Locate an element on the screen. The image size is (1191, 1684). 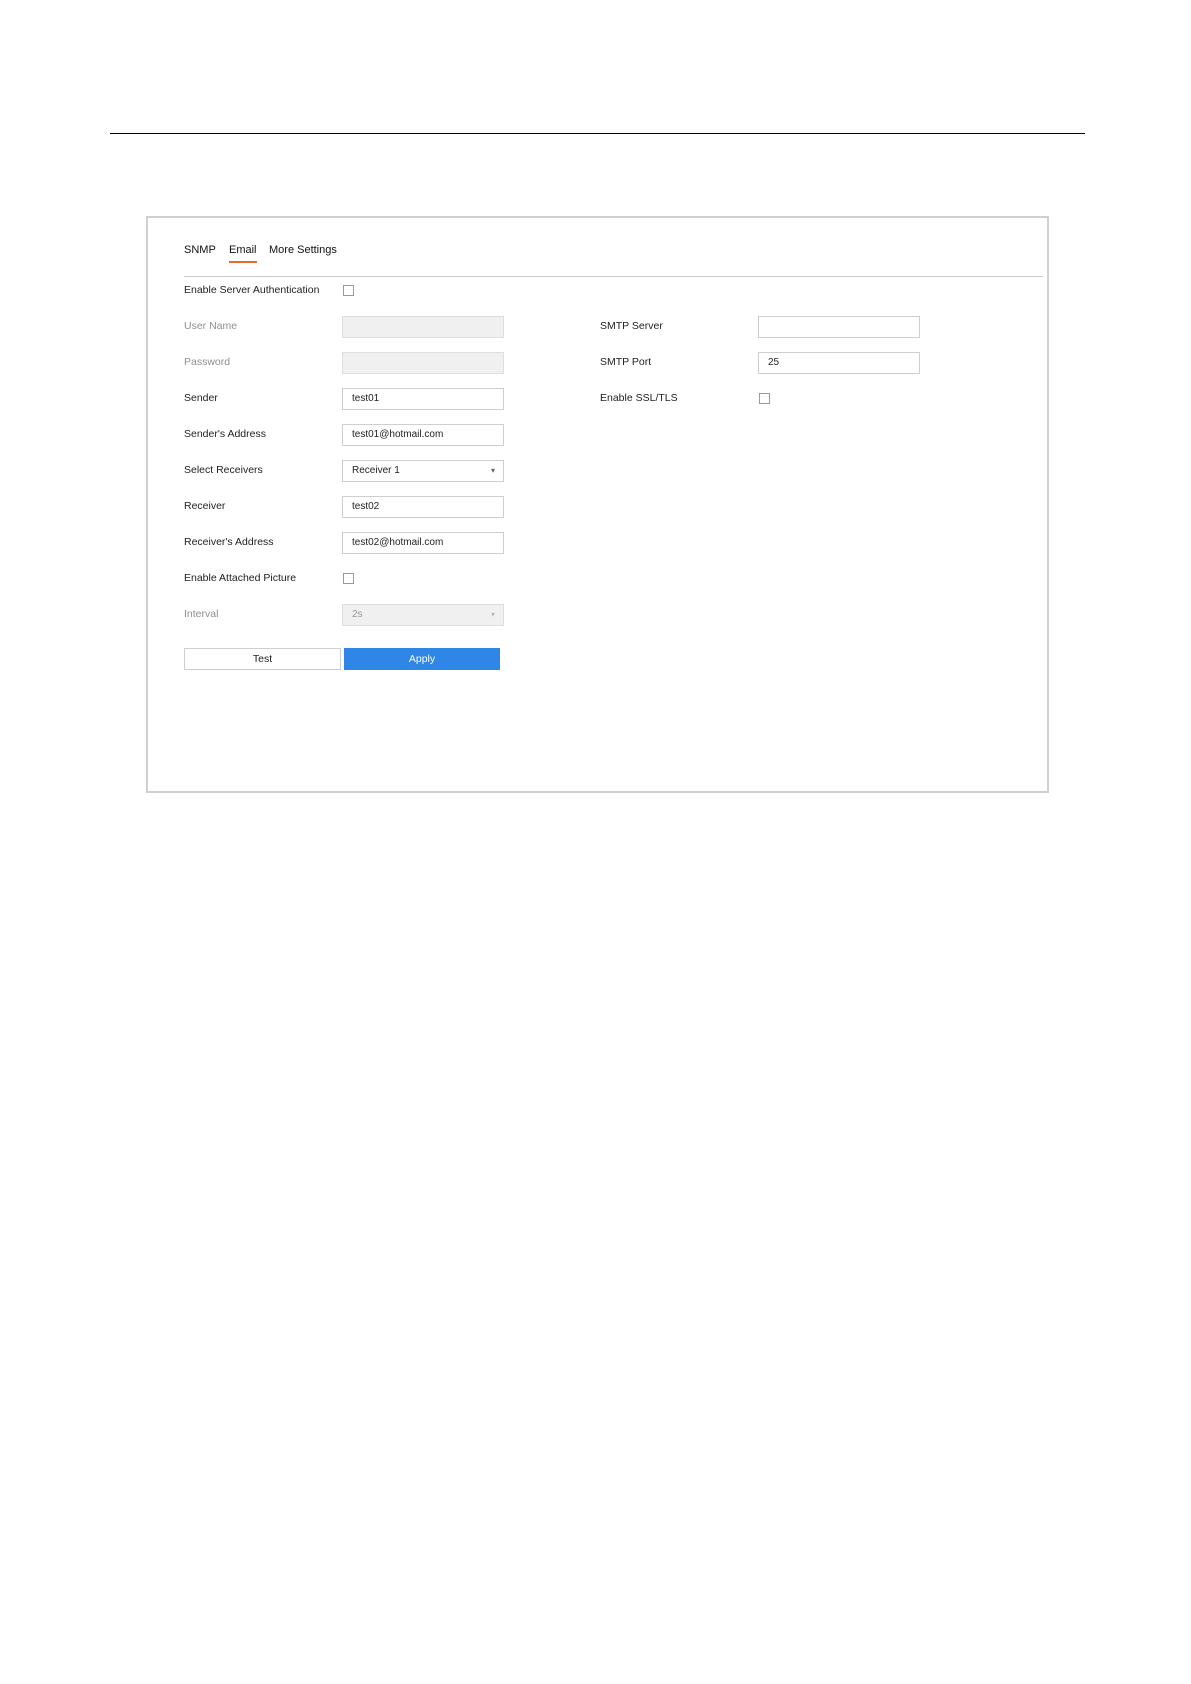
user-name-label: User Name is located at coordinates (211, 326).